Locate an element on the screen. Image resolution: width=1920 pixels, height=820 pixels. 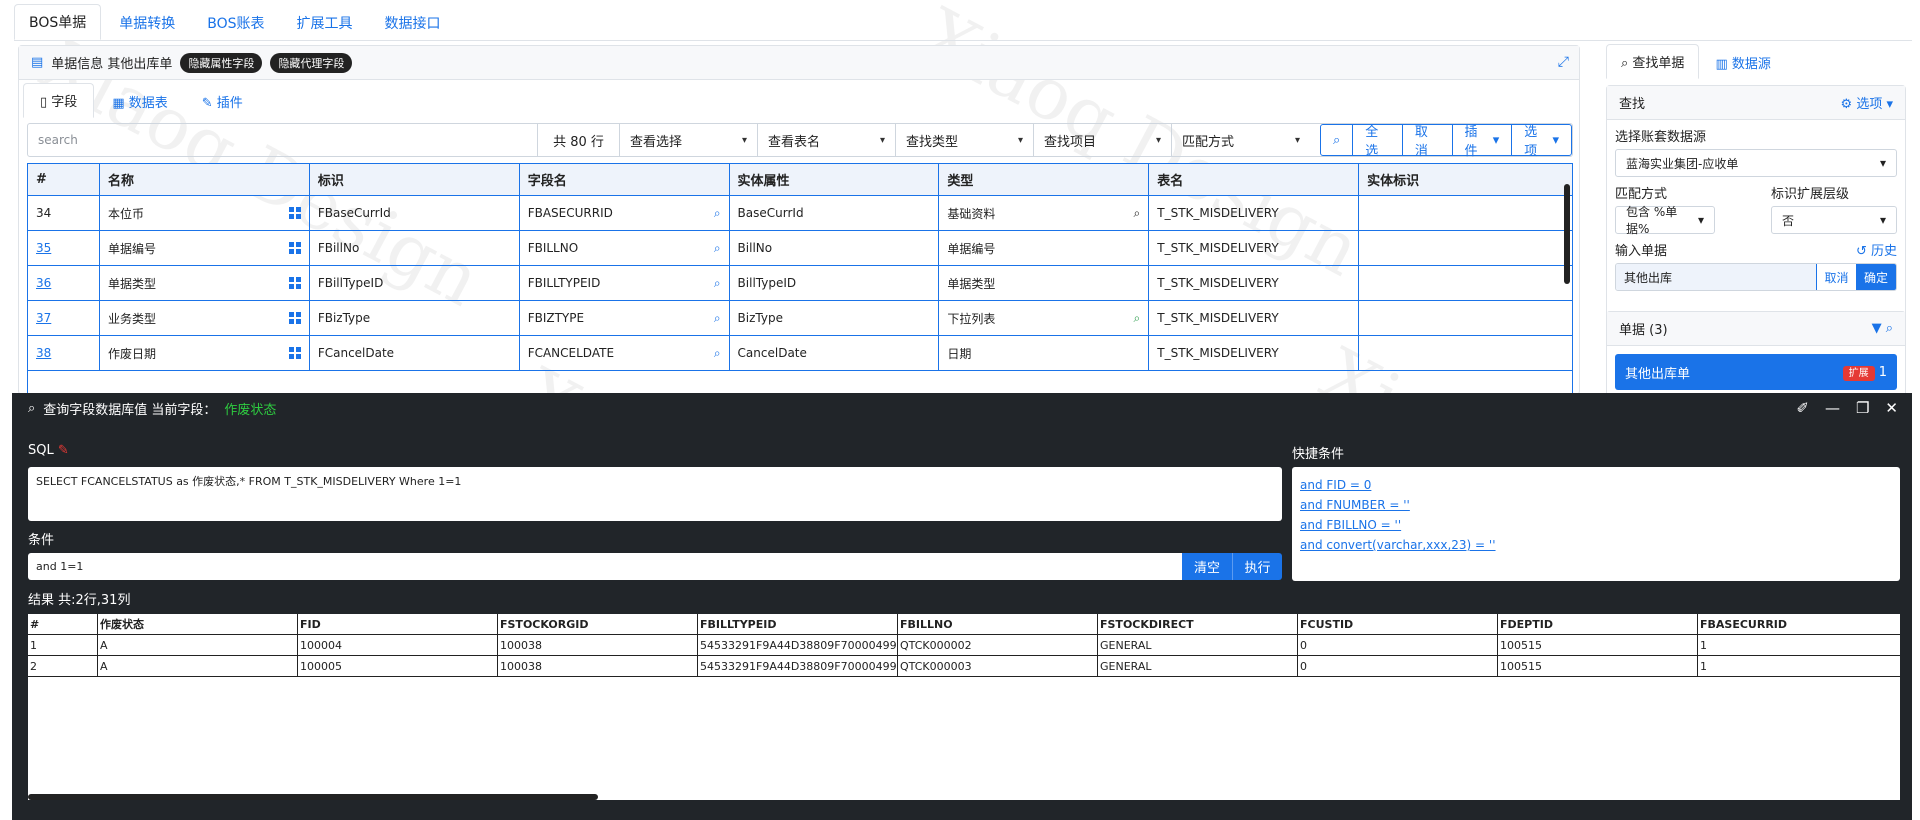
tab-datatable: ▦ 数据表 is located at coordinates (139, 101).